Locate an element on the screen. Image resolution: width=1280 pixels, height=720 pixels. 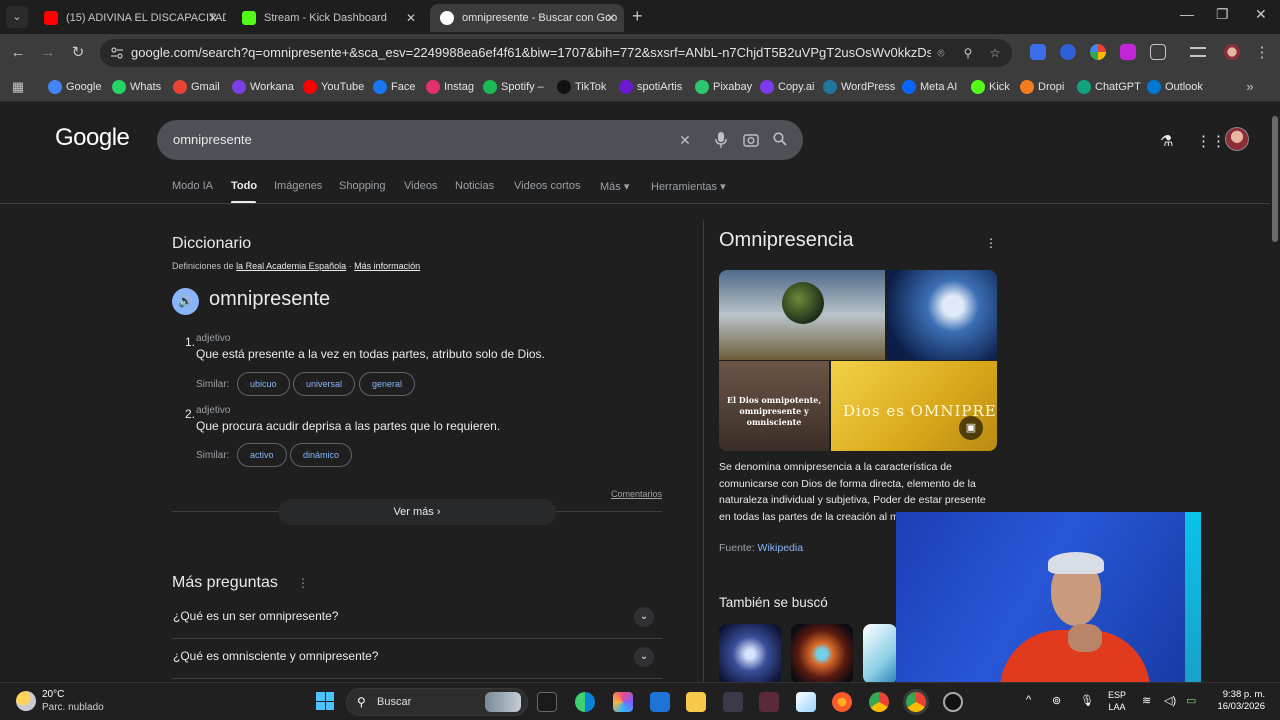
image-gallery-icon: ▣ is located at coordinates (971, 428).